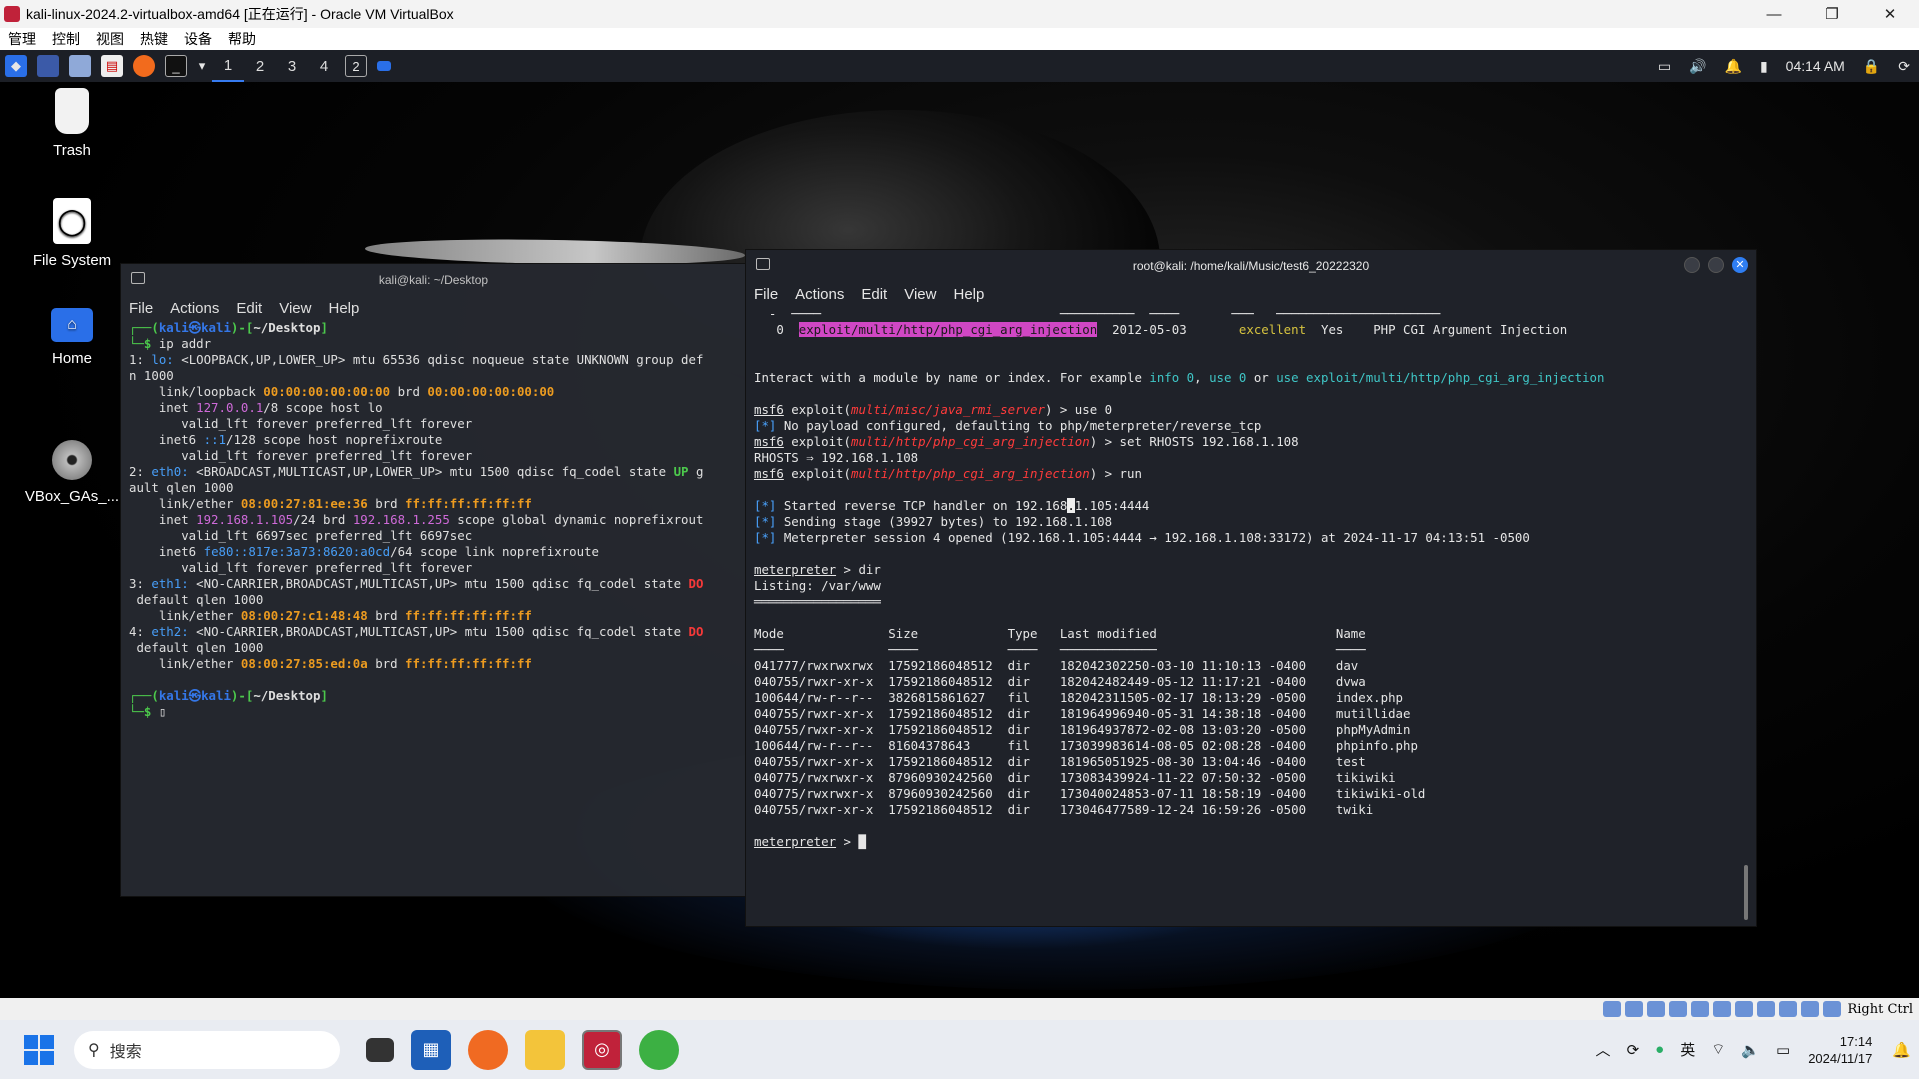  What do you see at coordinates (1718, 1049) in the screenshot?
I see `wifi-icon: ⌔` at bounding box center [1718, 1049].